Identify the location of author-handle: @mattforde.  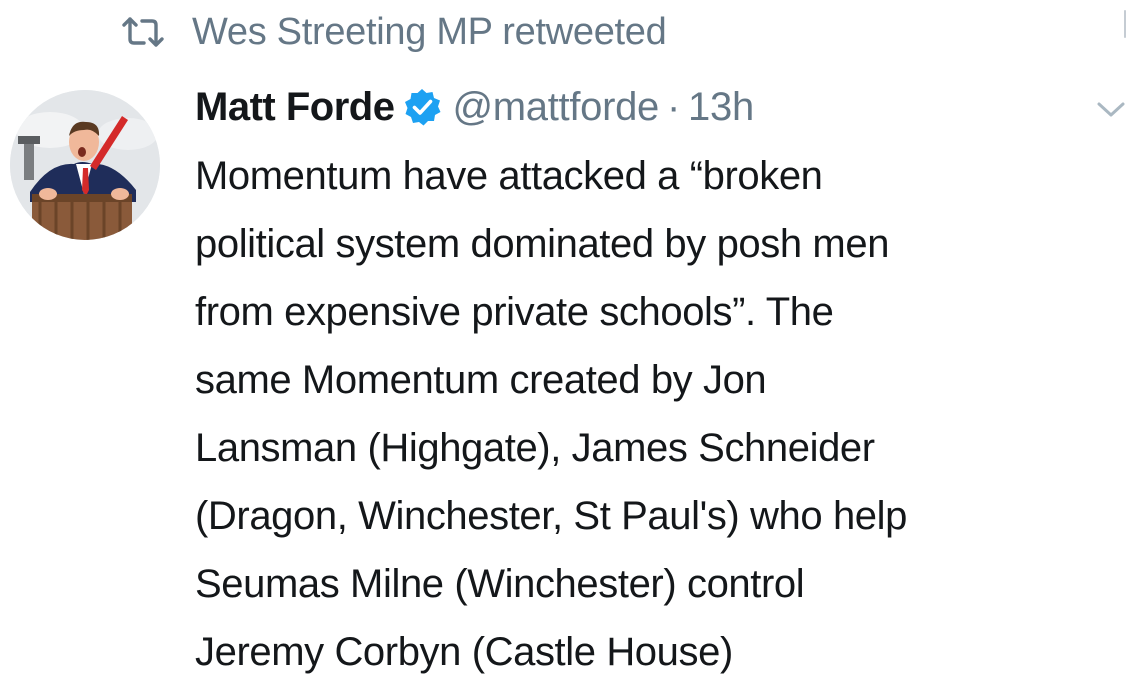
(555, 107).